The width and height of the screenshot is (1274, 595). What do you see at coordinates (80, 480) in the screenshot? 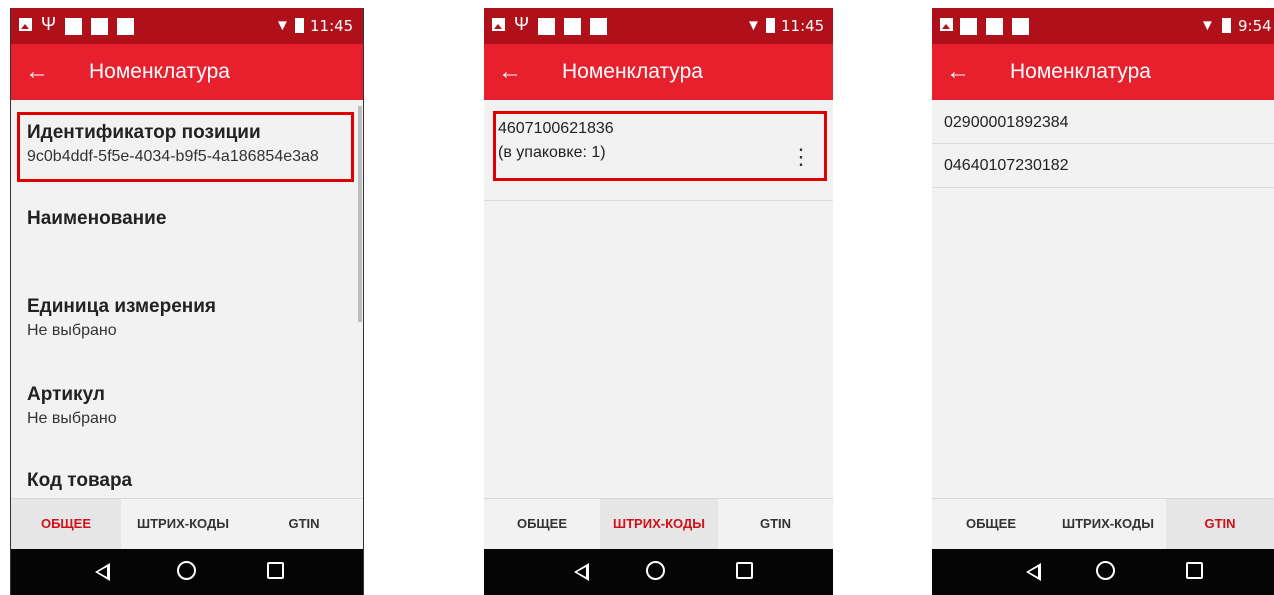
I see `field-label: Код товара` at bounding box center [80, 480].